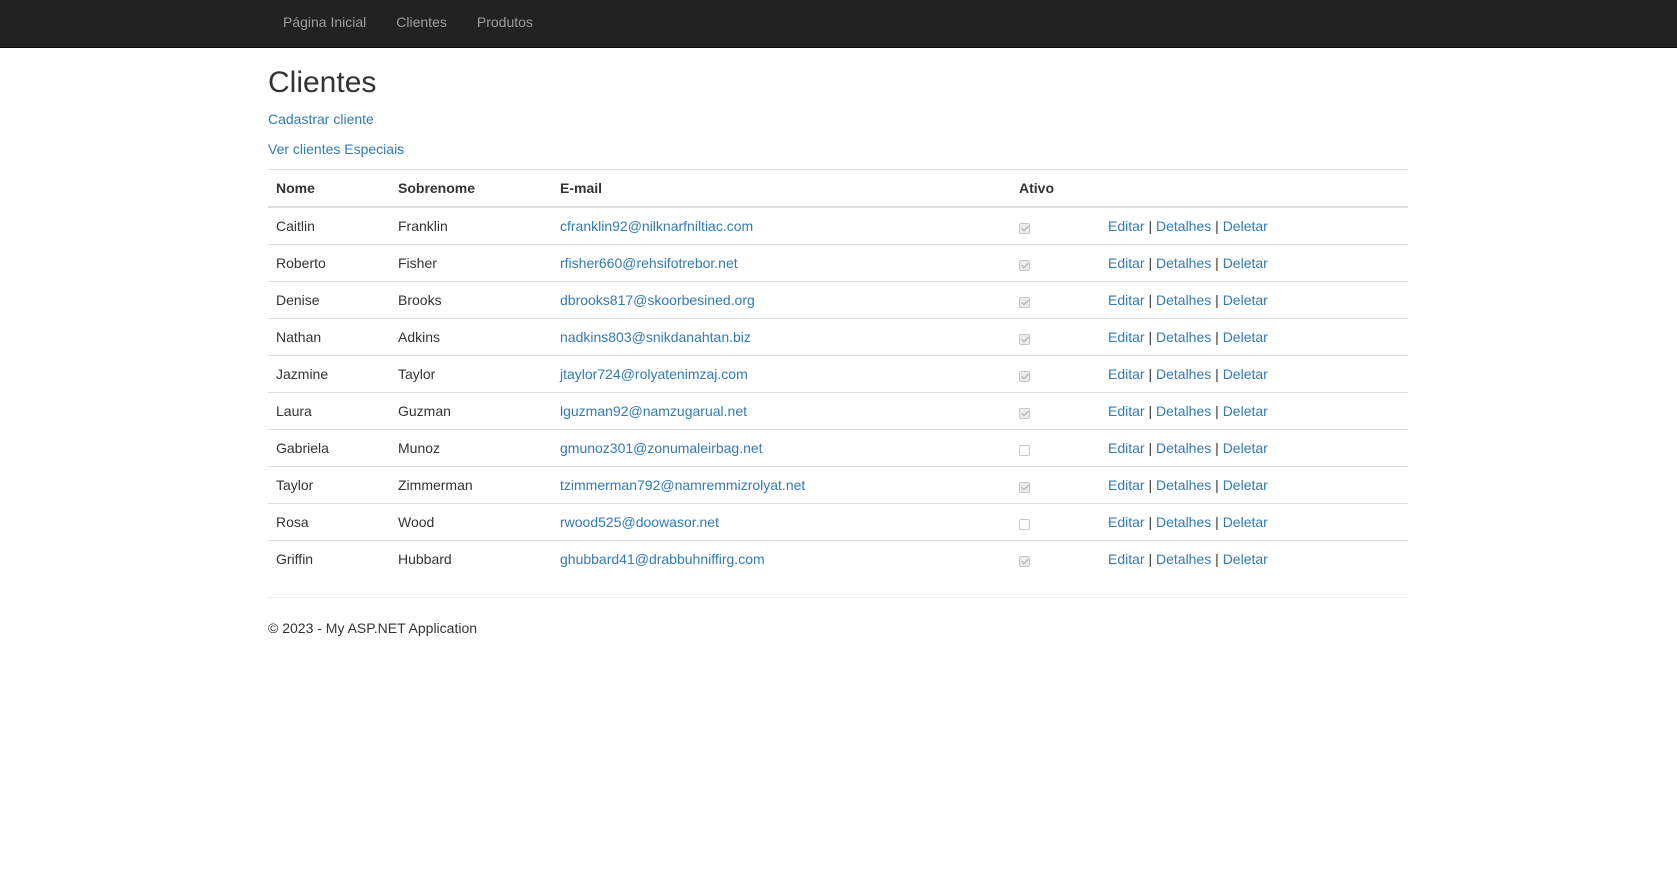 The height and width of the screenshot is (894, 1677). Describe the element at coordinates (324, 22) in the screenshot. I see `nav-item-home: Página Inicial` at that location.